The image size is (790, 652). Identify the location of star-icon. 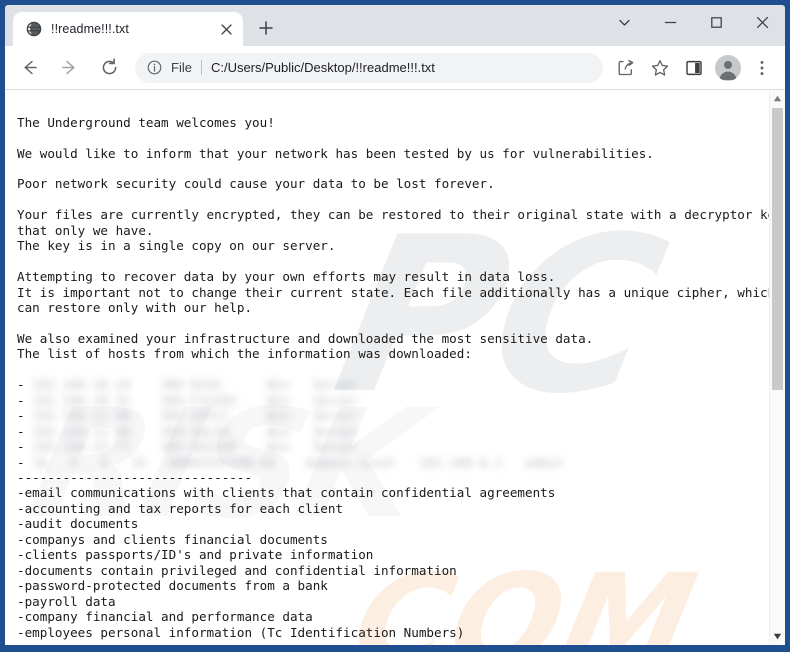
(660, 68).